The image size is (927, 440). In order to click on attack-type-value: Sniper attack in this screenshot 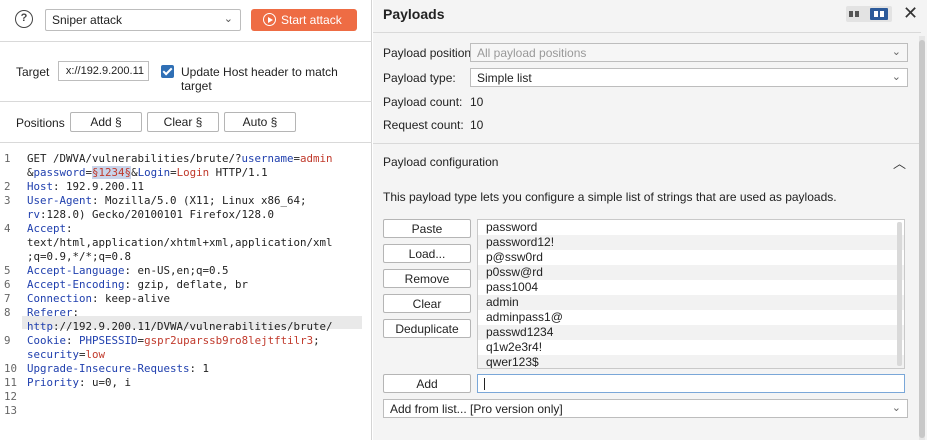, I will do `click(87, 20)`.